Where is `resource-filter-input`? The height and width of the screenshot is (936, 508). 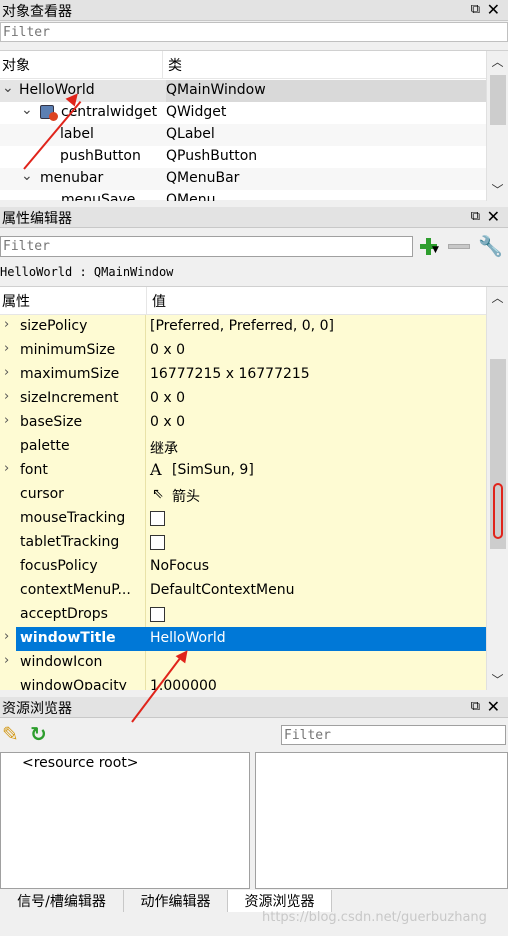
resource-filter-input is located at coordinates (393, 735).